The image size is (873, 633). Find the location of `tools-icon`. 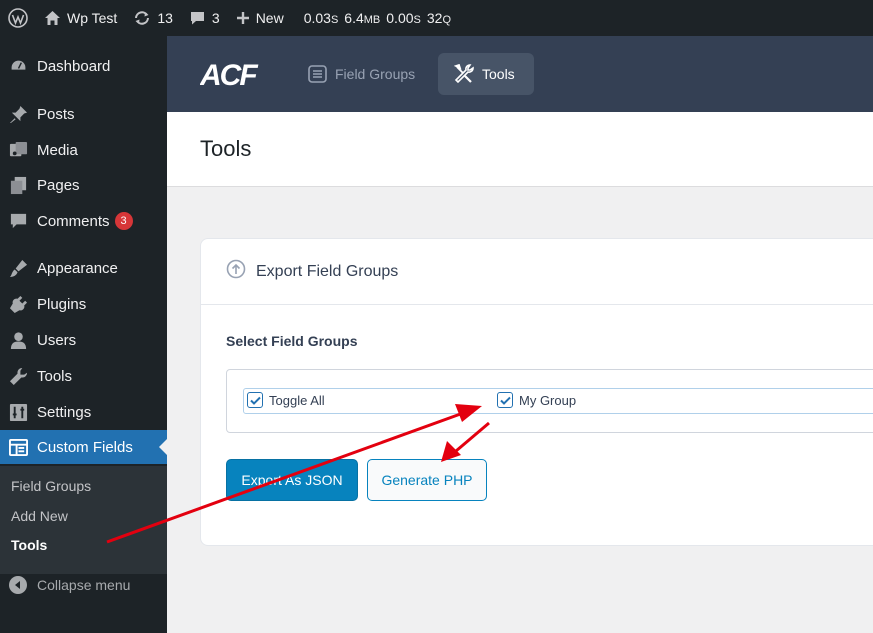

tools-icon is located at coordinates (464, 74).